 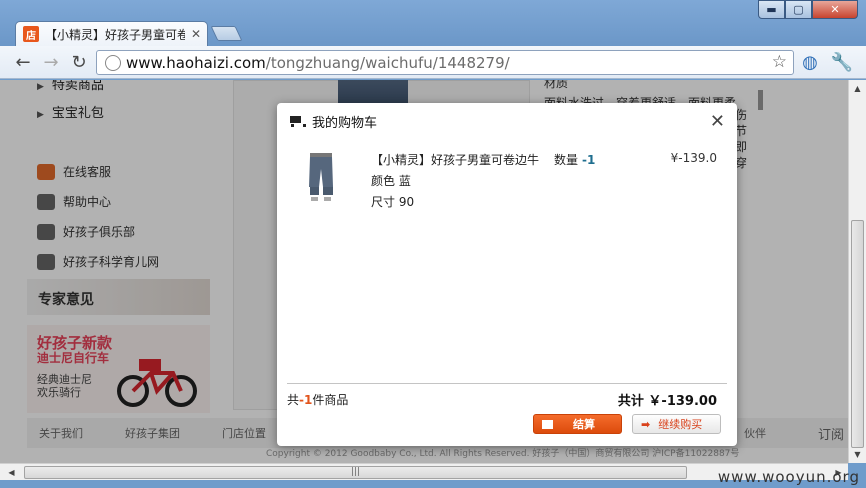 What do you see at coordinates (355, 472) in the screenshot?
I see `horizontal-scroll-thumb: |||` at bounding box center [355, 472].